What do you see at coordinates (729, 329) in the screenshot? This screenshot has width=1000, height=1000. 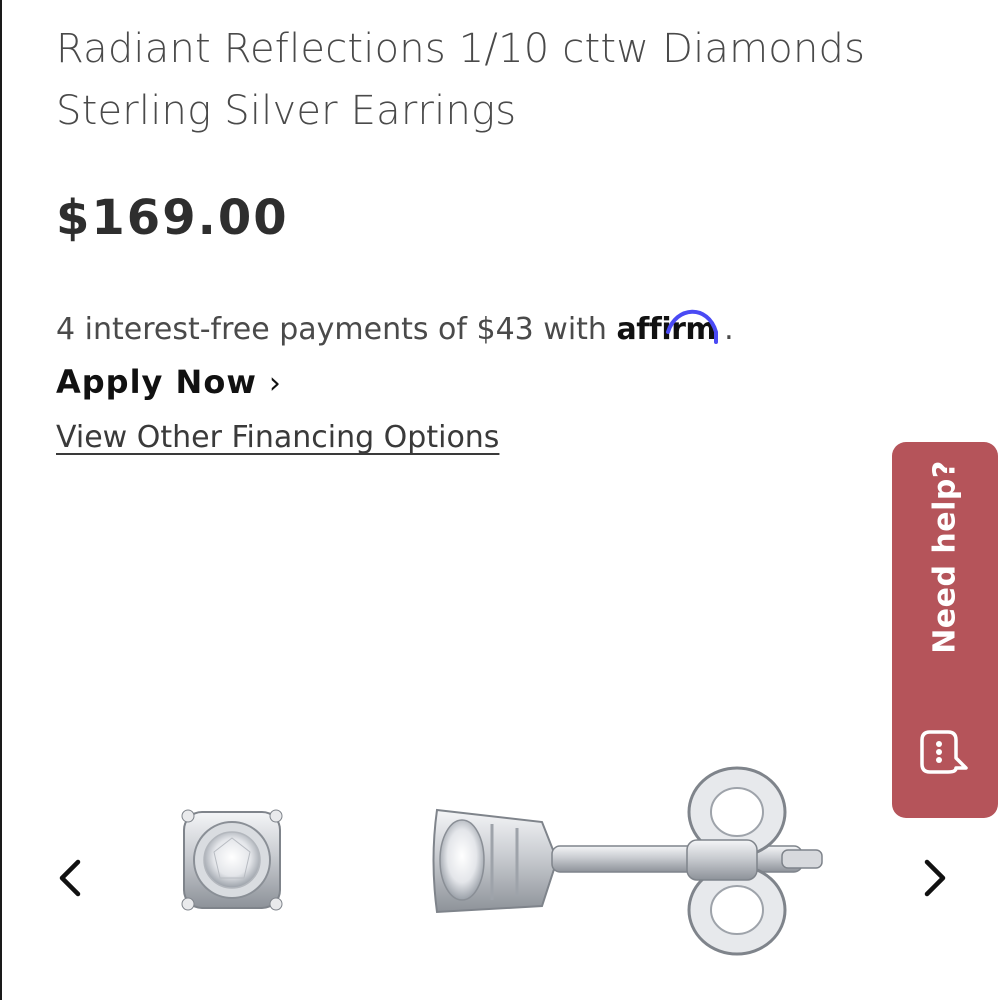 I see `affirm-period: .` at bounding box center [729, 329].